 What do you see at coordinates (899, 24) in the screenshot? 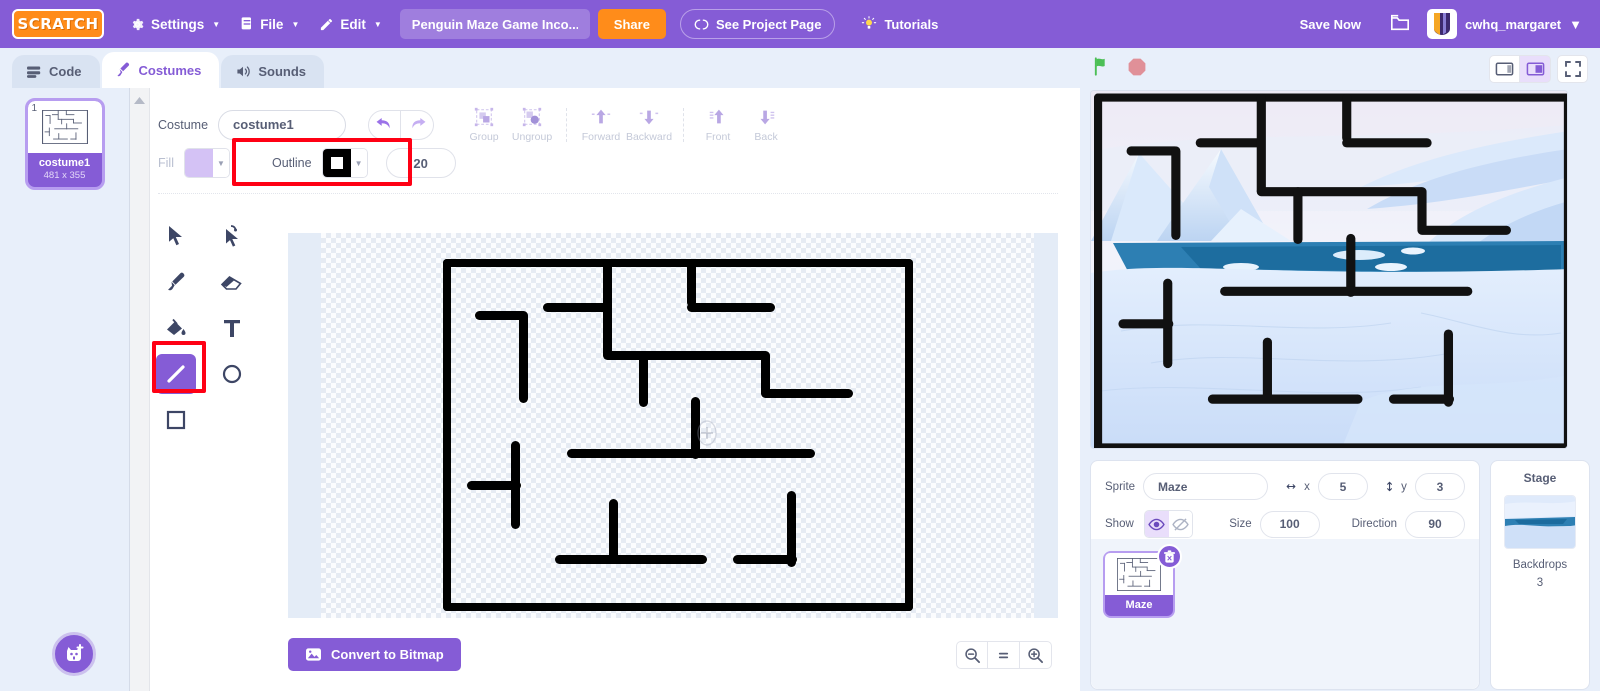
I see `tutorials-button: Tutorials` at bounding box center [899, 24].